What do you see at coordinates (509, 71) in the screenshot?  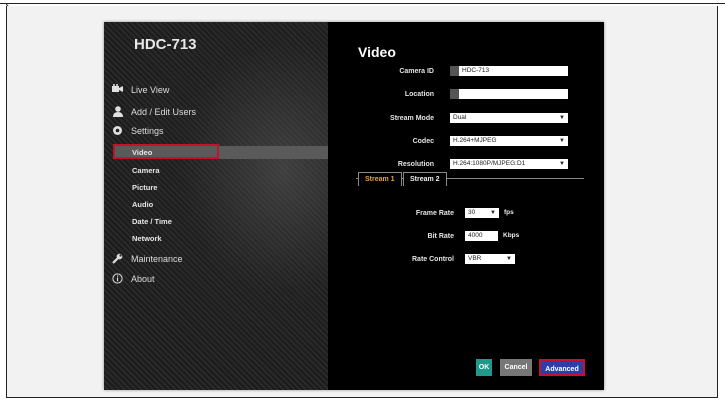 I see `camera-id-field: HDC-713` at bounding box center [509, 71].